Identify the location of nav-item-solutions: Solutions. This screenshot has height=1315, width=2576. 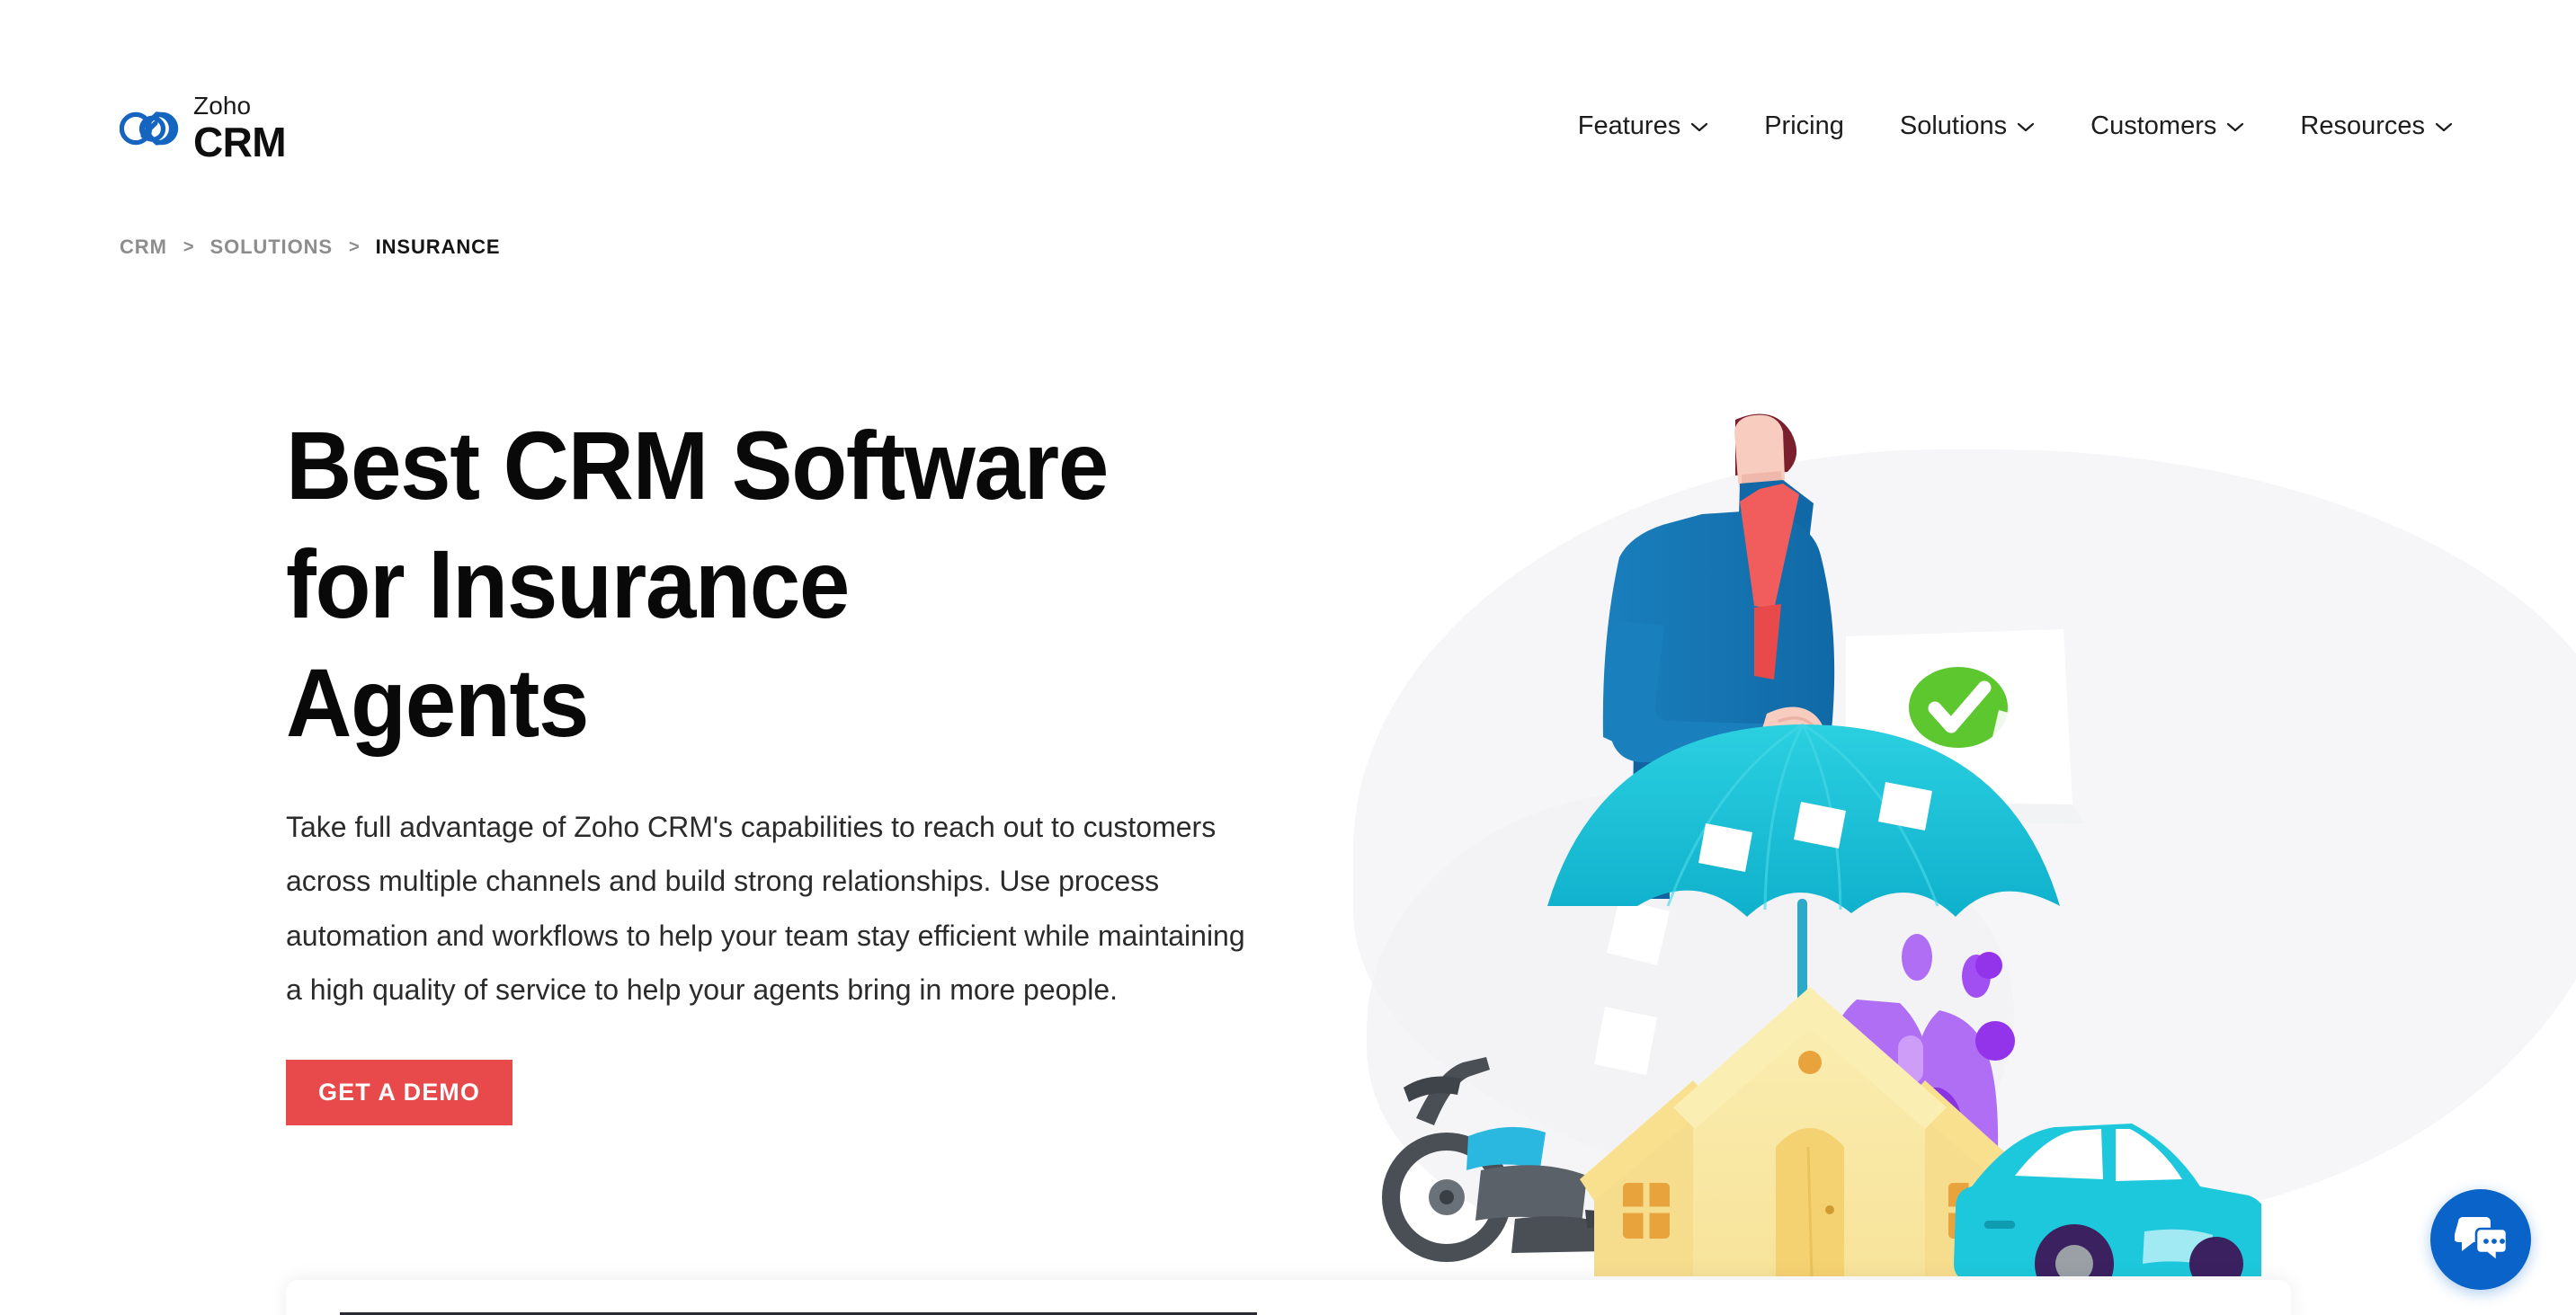
(1968, 126).